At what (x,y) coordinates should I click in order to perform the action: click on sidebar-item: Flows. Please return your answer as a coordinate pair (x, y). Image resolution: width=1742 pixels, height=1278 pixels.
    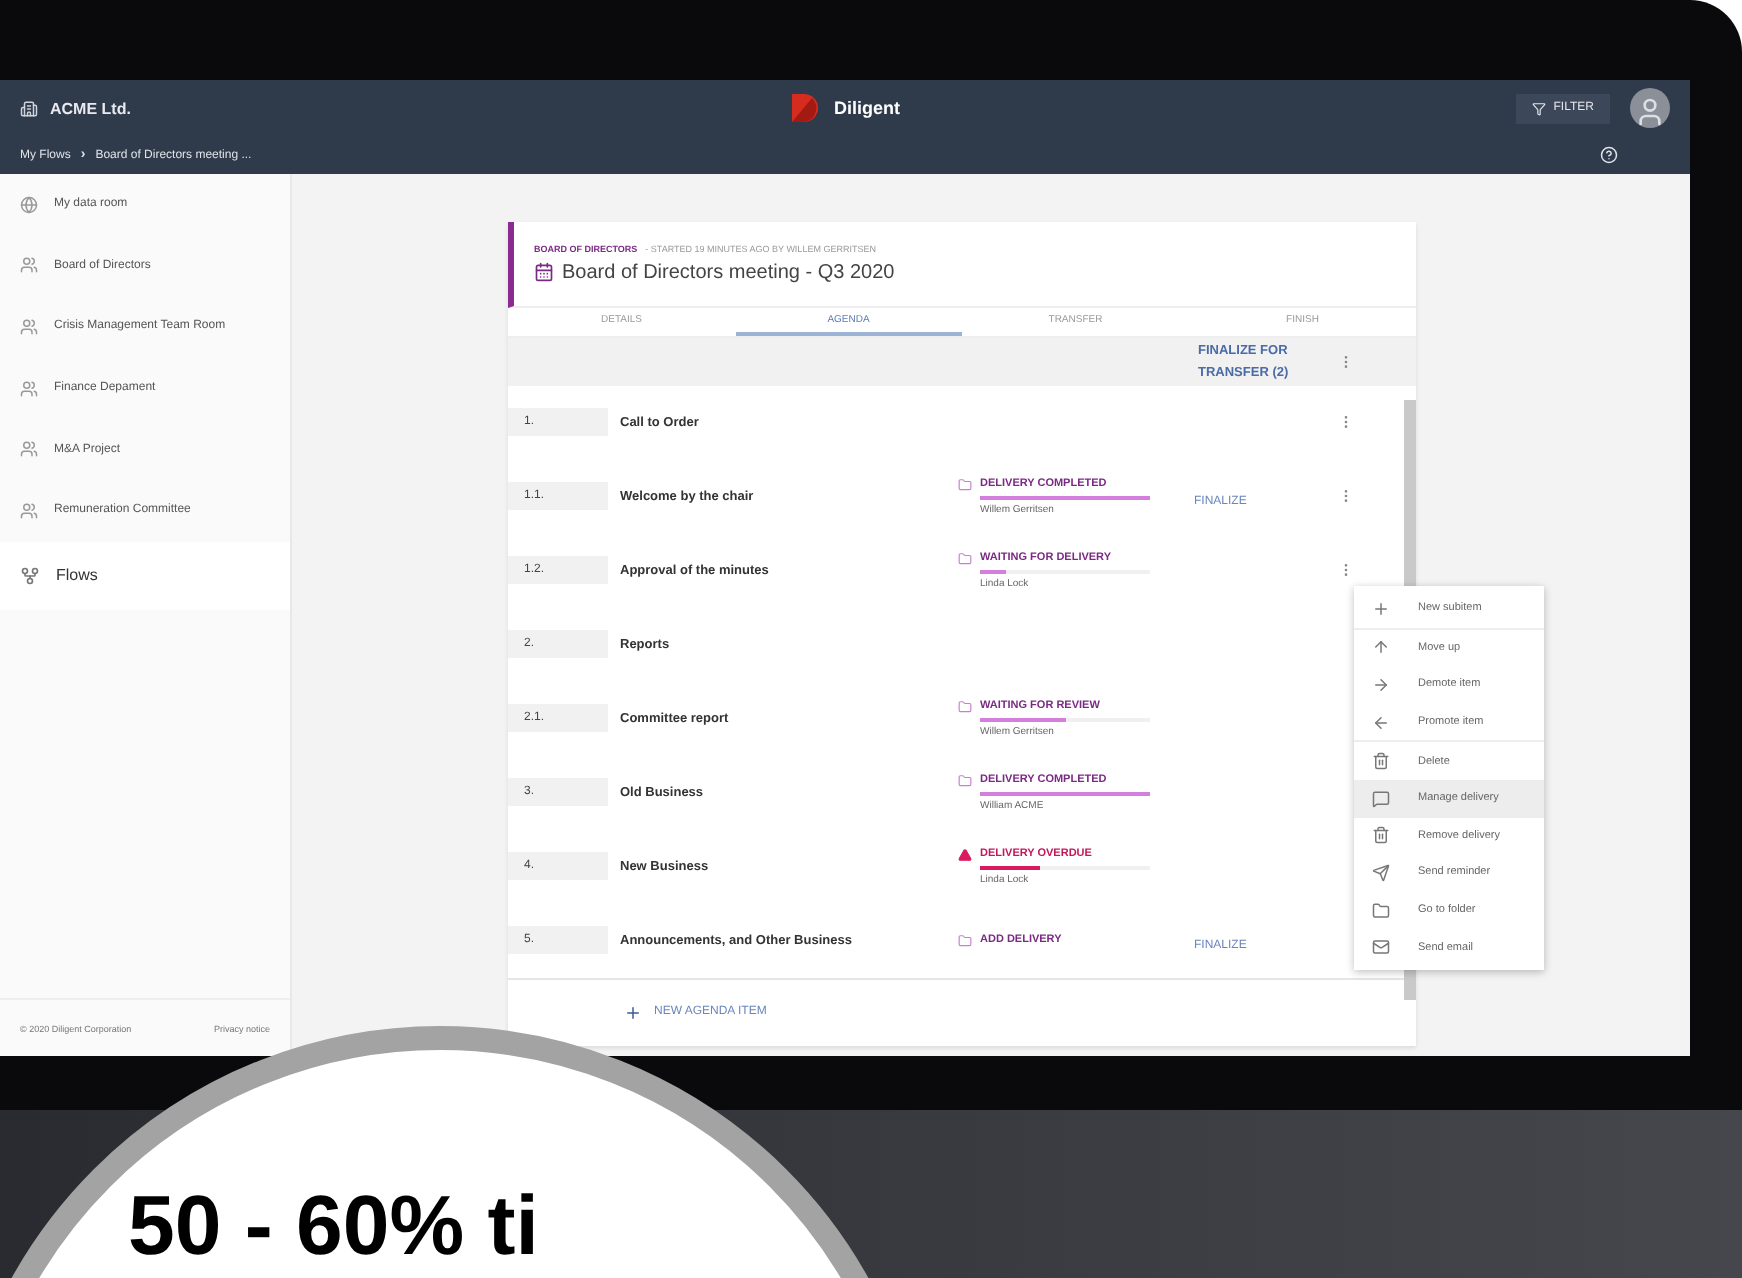
    Looking at the image, I should click on (145, 575).